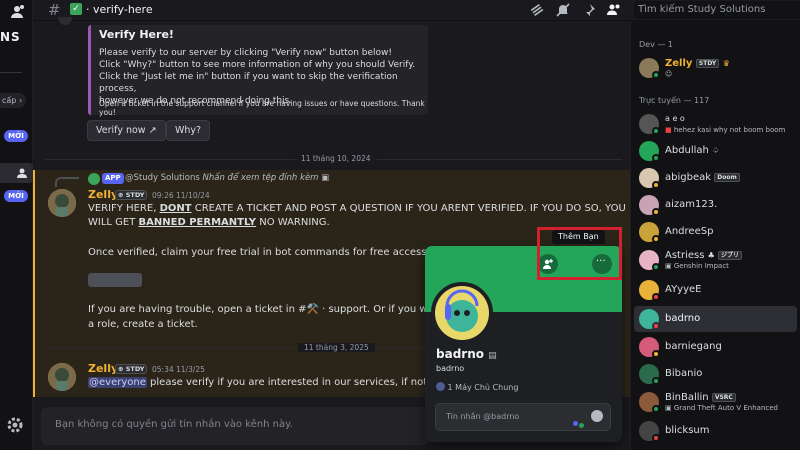 The image size is (800, 450). Describe the element at coordinates (22, 173) in the screenshot. I see `user-icon` at that location.